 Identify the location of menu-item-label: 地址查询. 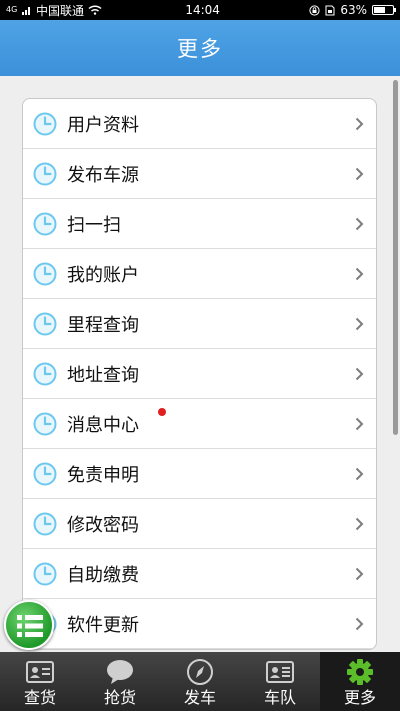
(103, 375).